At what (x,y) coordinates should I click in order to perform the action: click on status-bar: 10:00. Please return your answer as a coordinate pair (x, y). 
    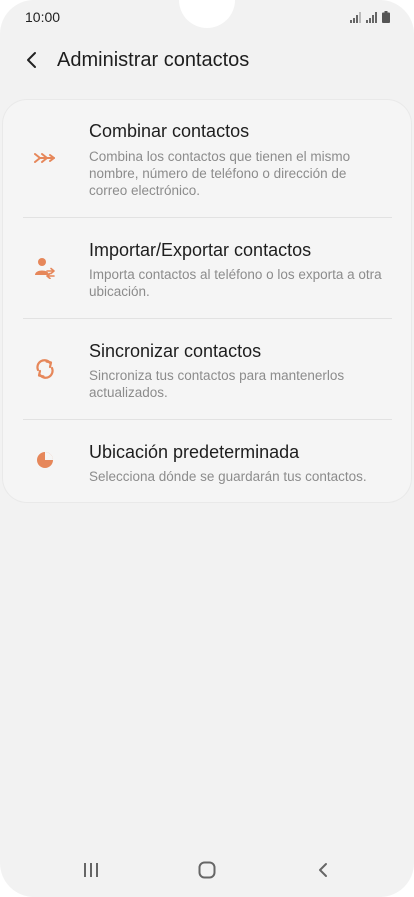
    Looking at the image, I should click on (207, 17).